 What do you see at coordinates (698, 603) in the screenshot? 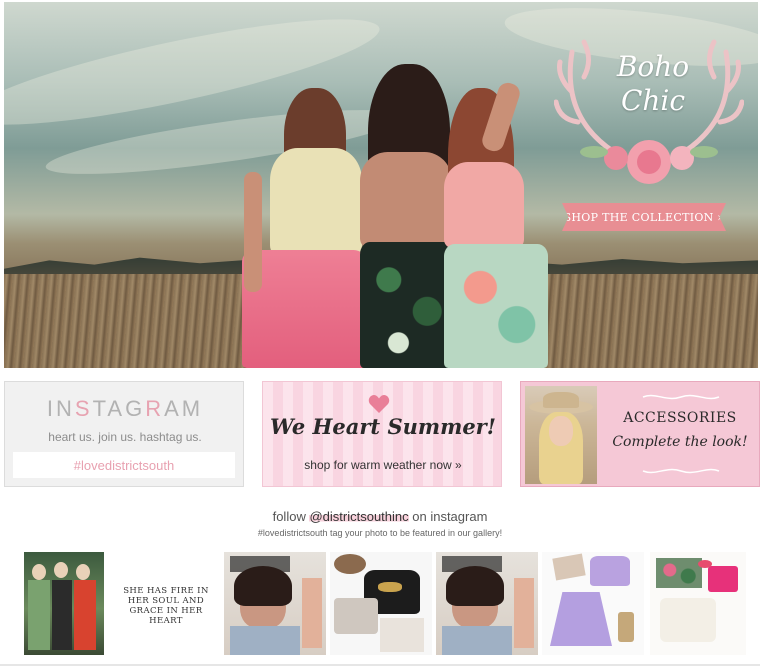
I see `gallery-floral-outfit` at bounding box center [698, 603].